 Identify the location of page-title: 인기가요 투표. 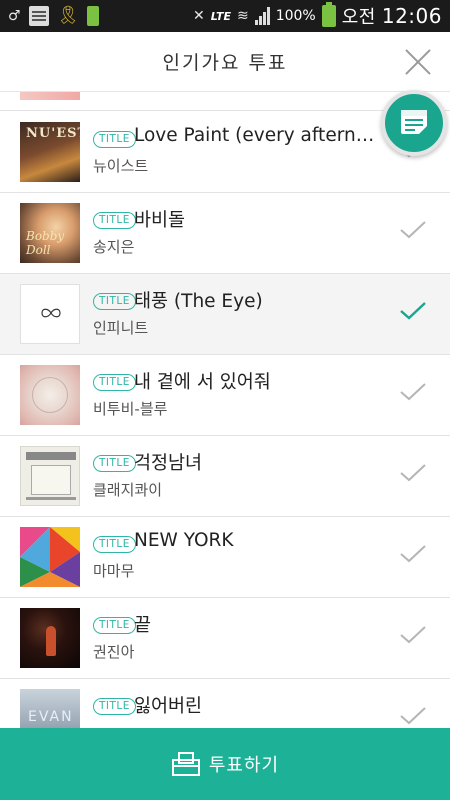
(225, 63).